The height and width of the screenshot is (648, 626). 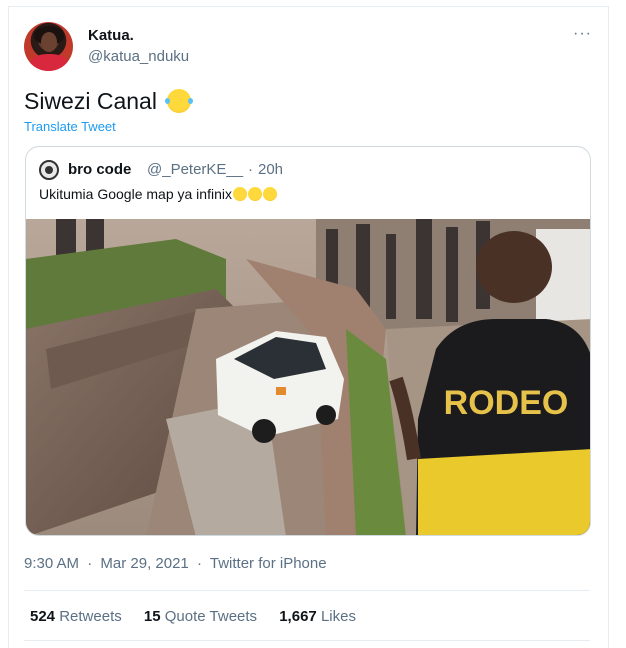 I want to click on quoted-timestamp: 20h, so click(x=270, y=169).